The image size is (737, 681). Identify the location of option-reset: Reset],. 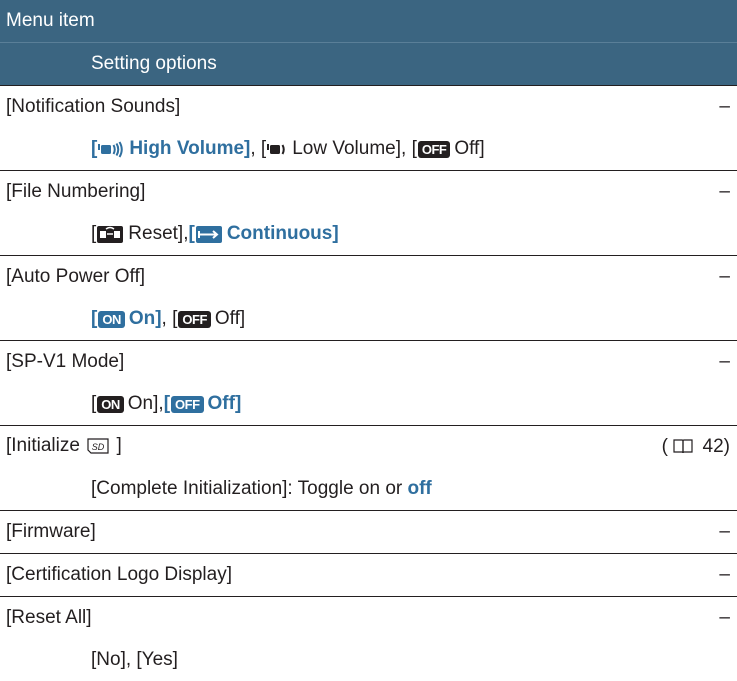
(158, 233).